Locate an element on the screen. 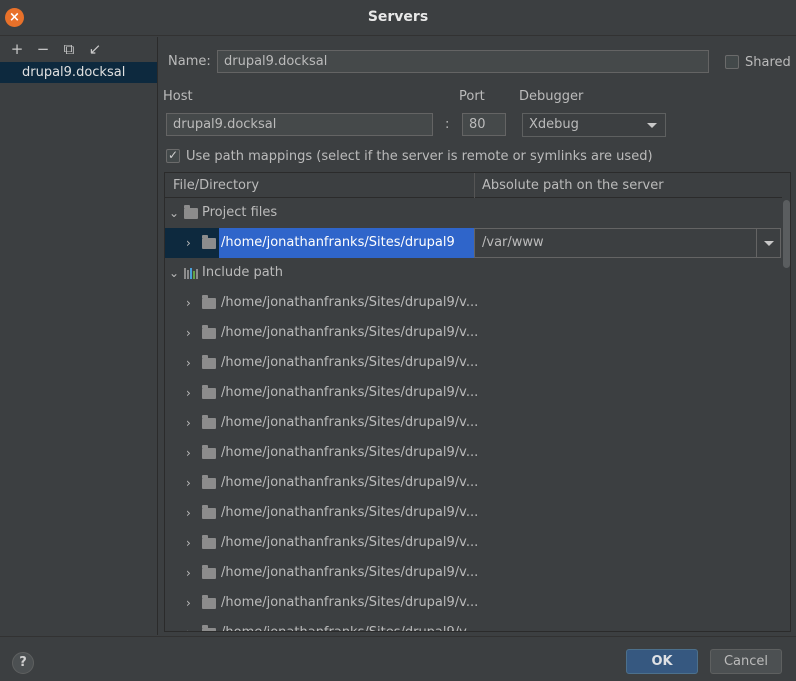  port-field is located at coordinates (484, 124).